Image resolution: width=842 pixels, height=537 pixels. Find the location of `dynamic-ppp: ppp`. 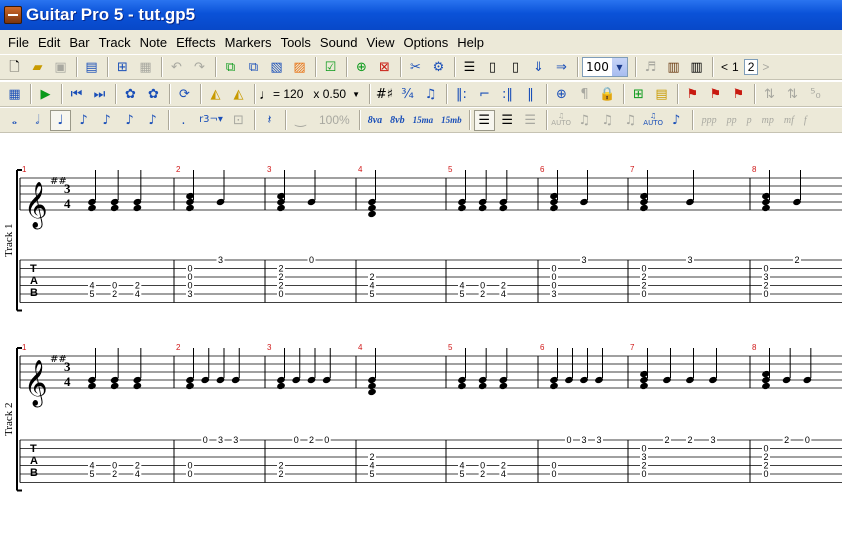

dynamic-ppp: ppp is located at coordinates (709, 120).